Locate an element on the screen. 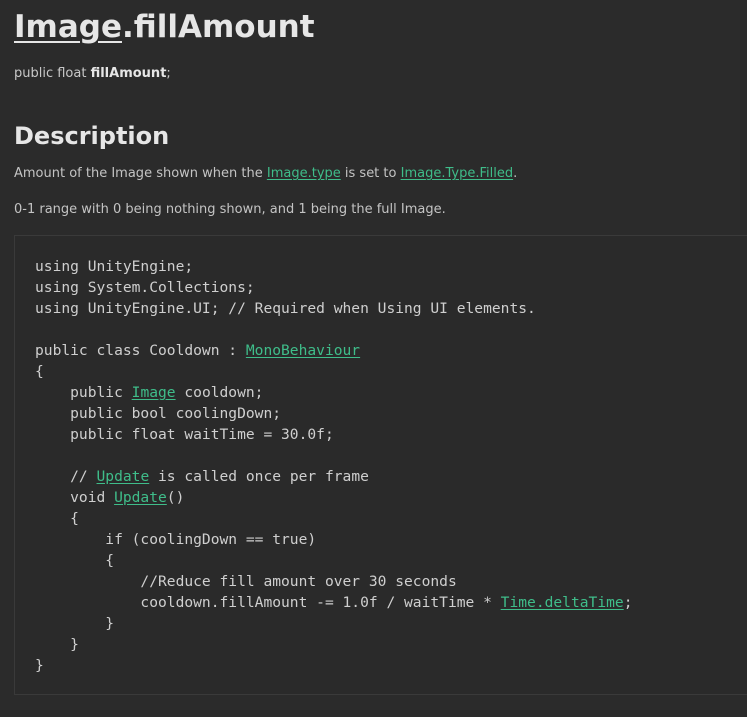 This screenshot has height=717, width=747. update-comment-link: Update is located at coordinates (123, 476).